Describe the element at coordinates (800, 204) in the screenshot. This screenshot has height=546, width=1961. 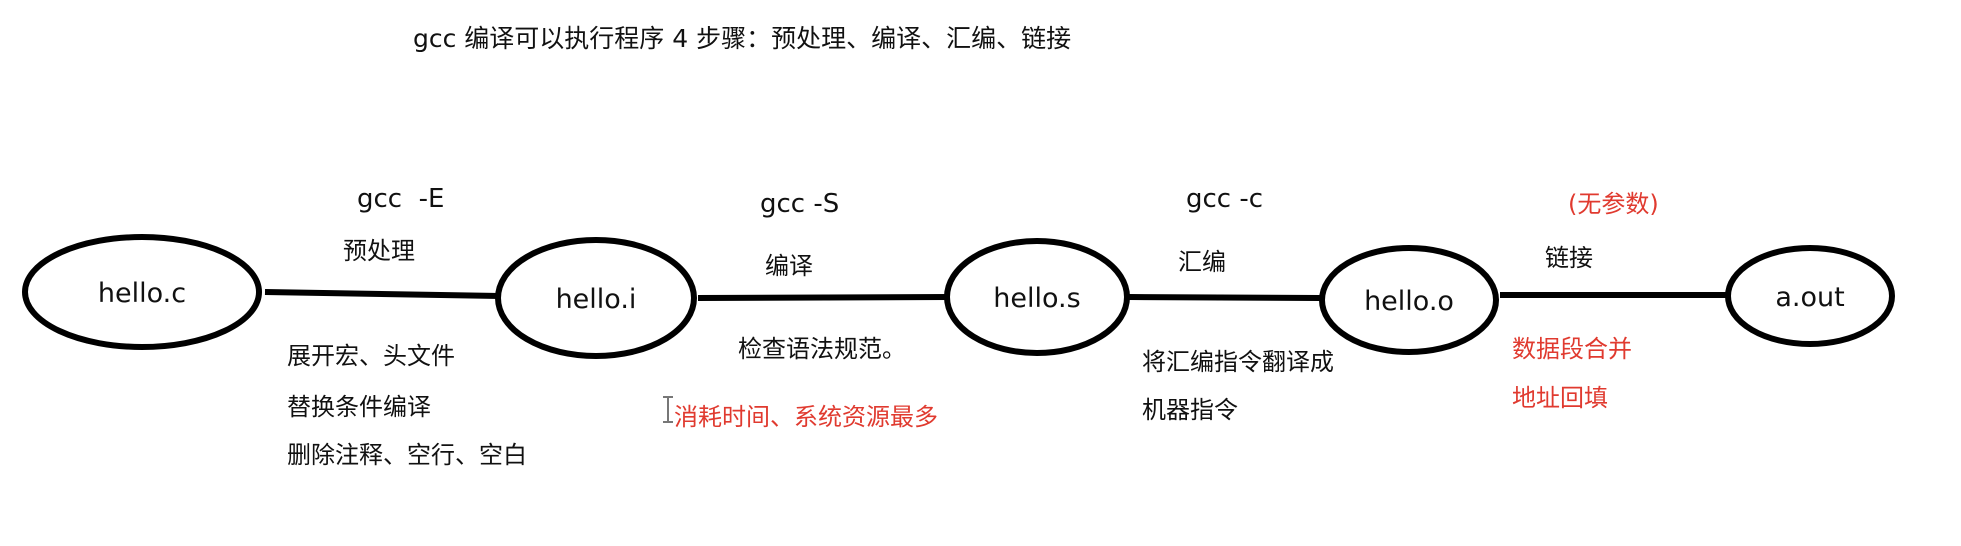
I see `step-compile-command: gcc -S` at that location.